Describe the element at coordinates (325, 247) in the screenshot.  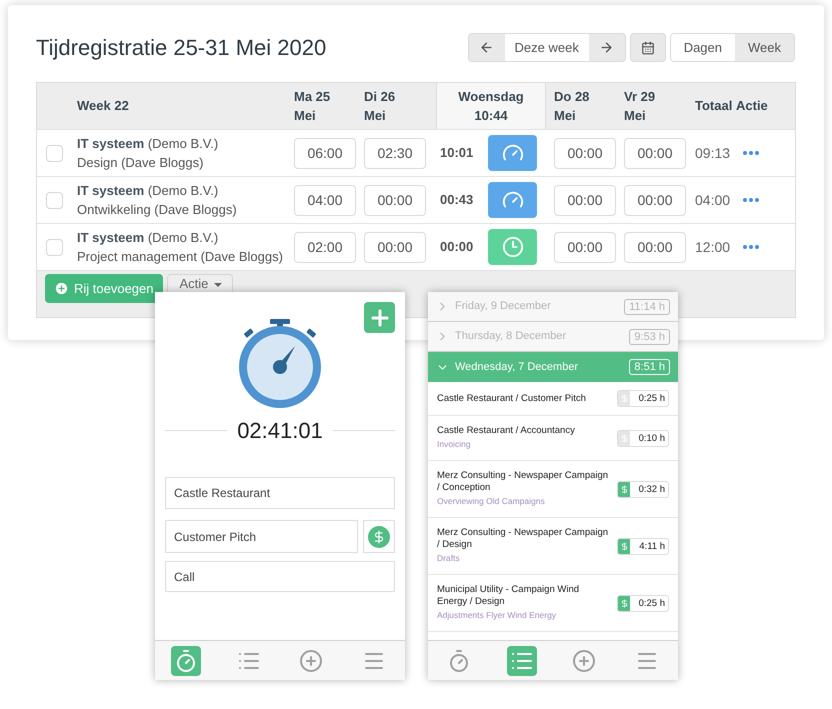
I see `hours-field: 02:00` at that location.